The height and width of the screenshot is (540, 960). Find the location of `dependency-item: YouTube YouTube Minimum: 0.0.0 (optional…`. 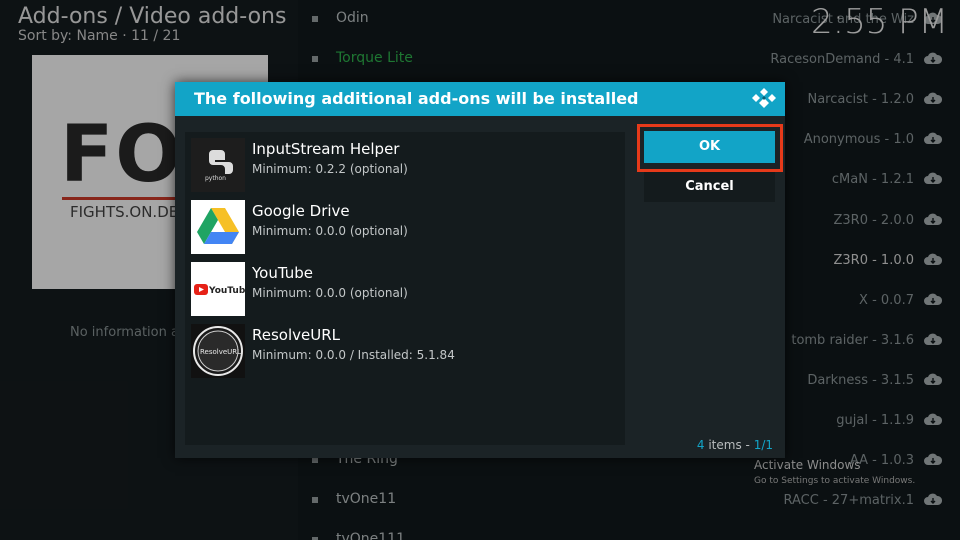

dependency-item: YouTube YouTube Minimum: 0.0.0 (optional… is located at coordinates (405, 289).